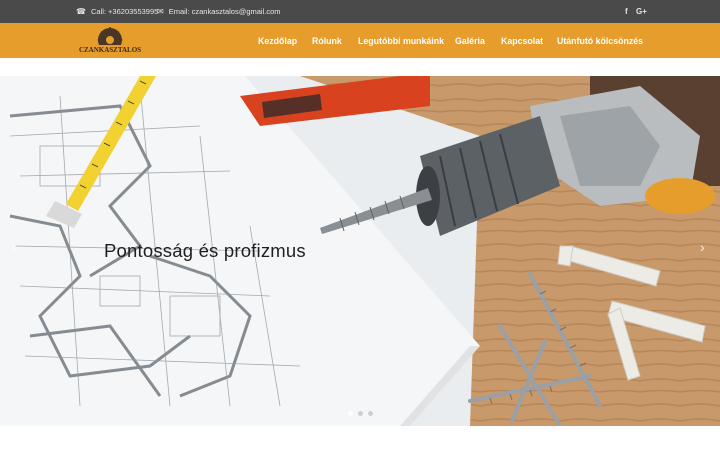 The height and width of the screenshot is (450, 720). I want to click on envelope-icon: ✉, so click(160, 11).